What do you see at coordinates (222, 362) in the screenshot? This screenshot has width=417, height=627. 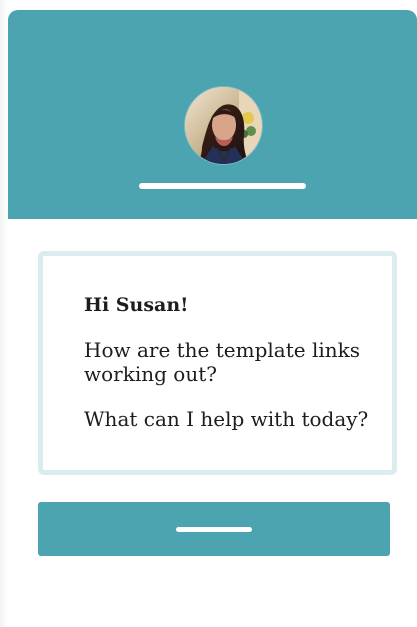 I see `template-links-question: How are the template links working out?` at bounding box center [222, 362].